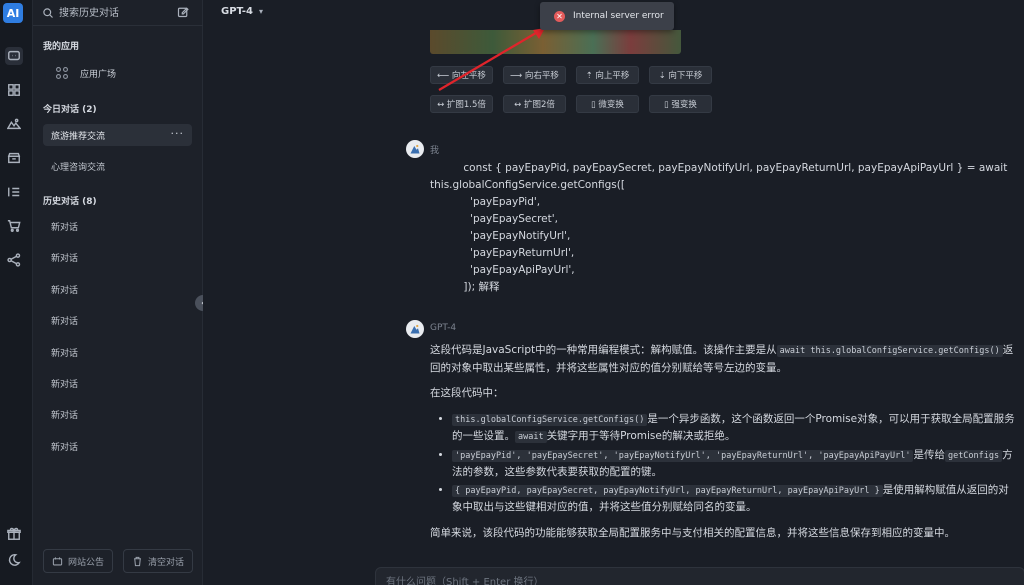 The width and height of the screenshot is (1024, 585). I want to click on answer-paragraph: 在这段代码中：, so click(467, 393).